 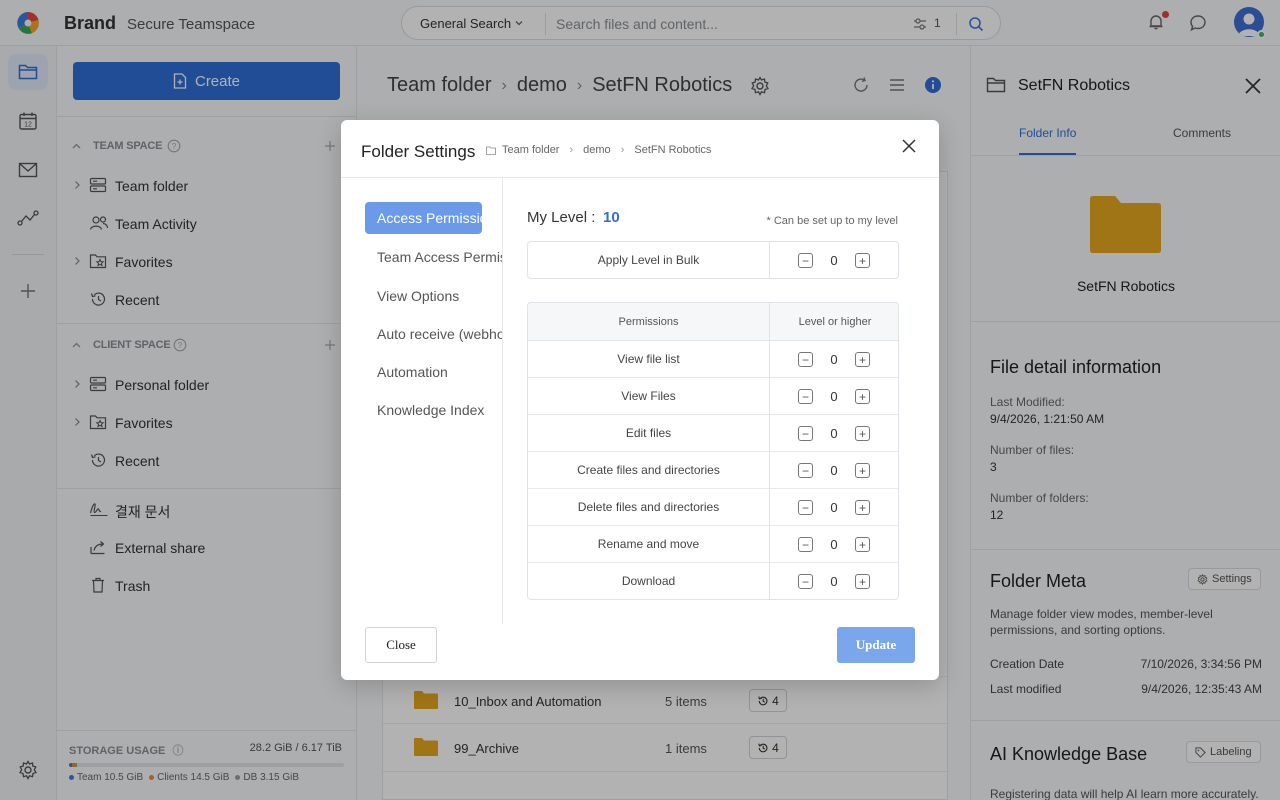 What do you see at coordinates (531, 150) in the screenshot?
I see `dialog-breadcrumb-item: Team folder` at bounding box center [531, 150].